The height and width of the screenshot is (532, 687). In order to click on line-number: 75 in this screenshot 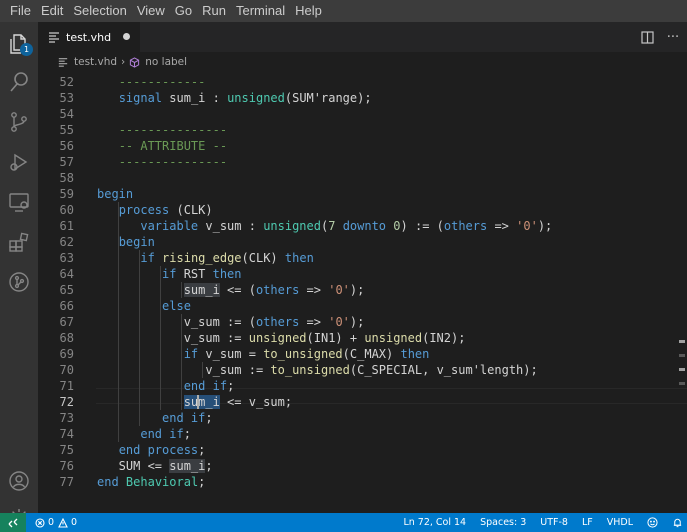, I will do `click(66, 450)`.